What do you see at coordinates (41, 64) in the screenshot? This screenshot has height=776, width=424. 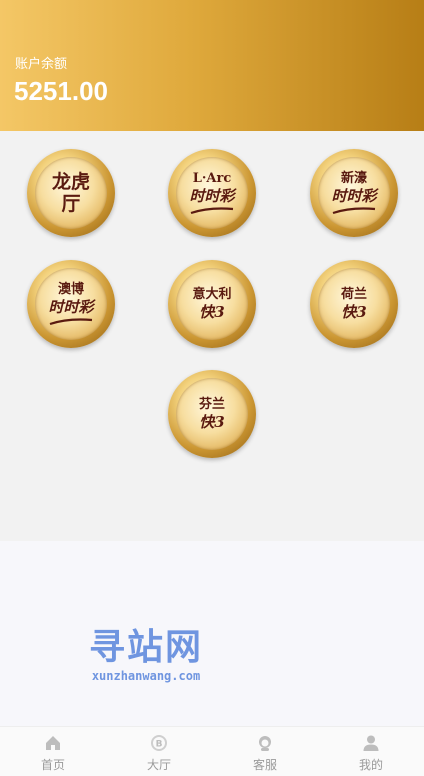 I see `balance-label: 账户余额` at bounding box center [41, 64].